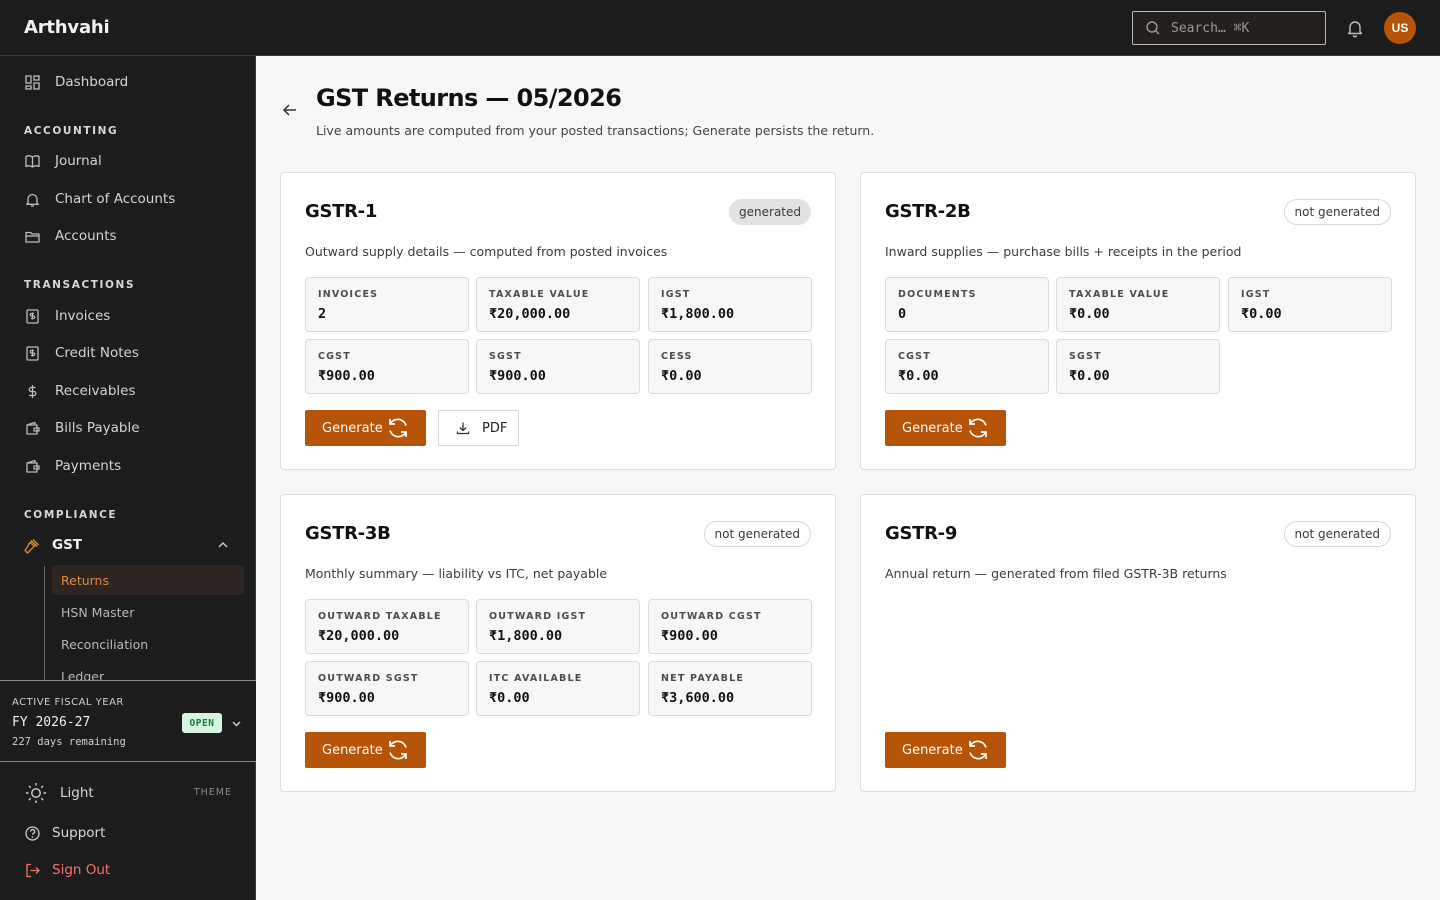  What do you see at coordinates (68, 702) in the screenshot?
I see `fiscal-year-label: ACTIVE FISCAL YEAR` at bounding box center [68, 702].